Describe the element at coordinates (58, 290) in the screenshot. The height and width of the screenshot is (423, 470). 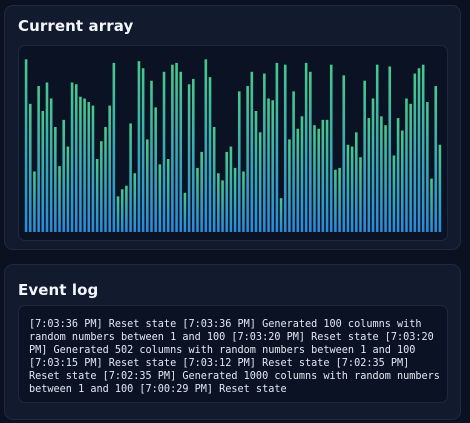
I see `event-log-title: Event log` at that location.